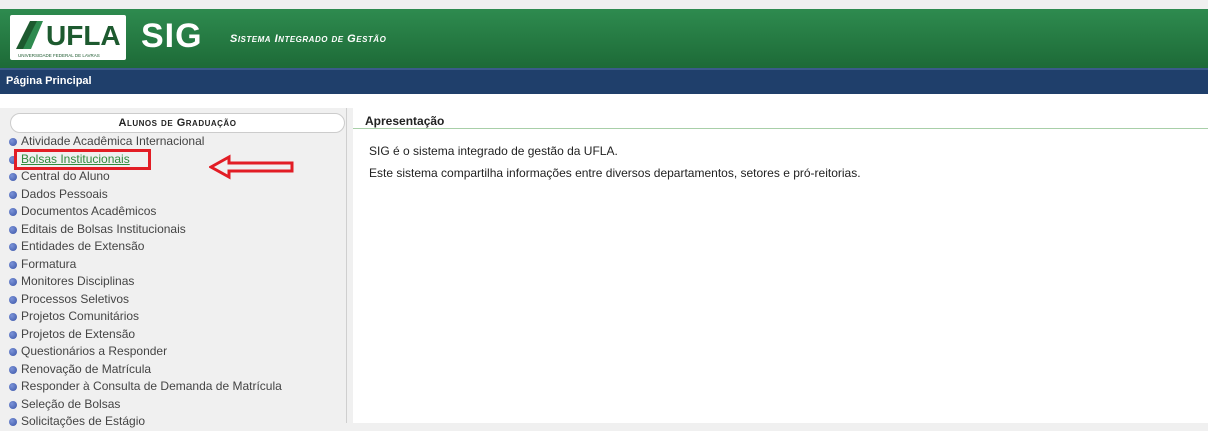 This screenshot has height=431, width=1208. I want to click on sidebar-item-editais-de-bolsas: Editais de Bolsas Institucionais, so click(145, 230).